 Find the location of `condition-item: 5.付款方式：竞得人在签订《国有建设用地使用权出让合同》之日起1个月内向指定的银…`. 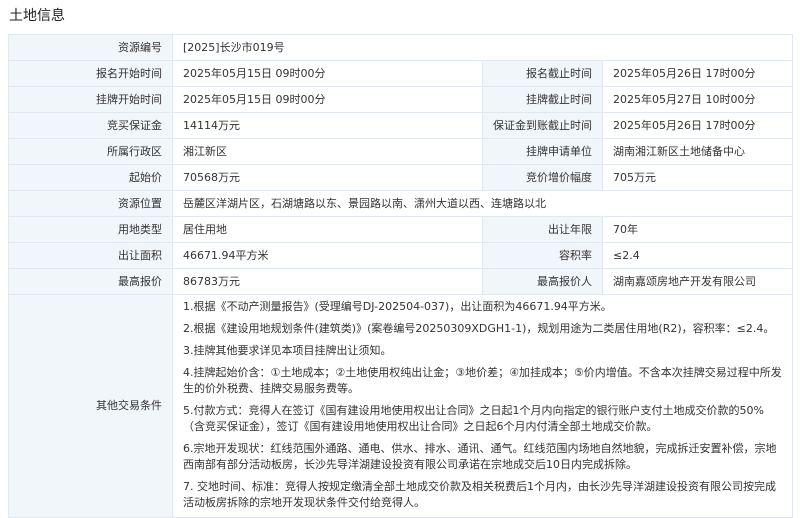

condition-item: 5.付款方式：竞得人在签订《国有建设用地使用权出让合同》之日起1个月内向指定的银… is located at coordinates (473, 418).